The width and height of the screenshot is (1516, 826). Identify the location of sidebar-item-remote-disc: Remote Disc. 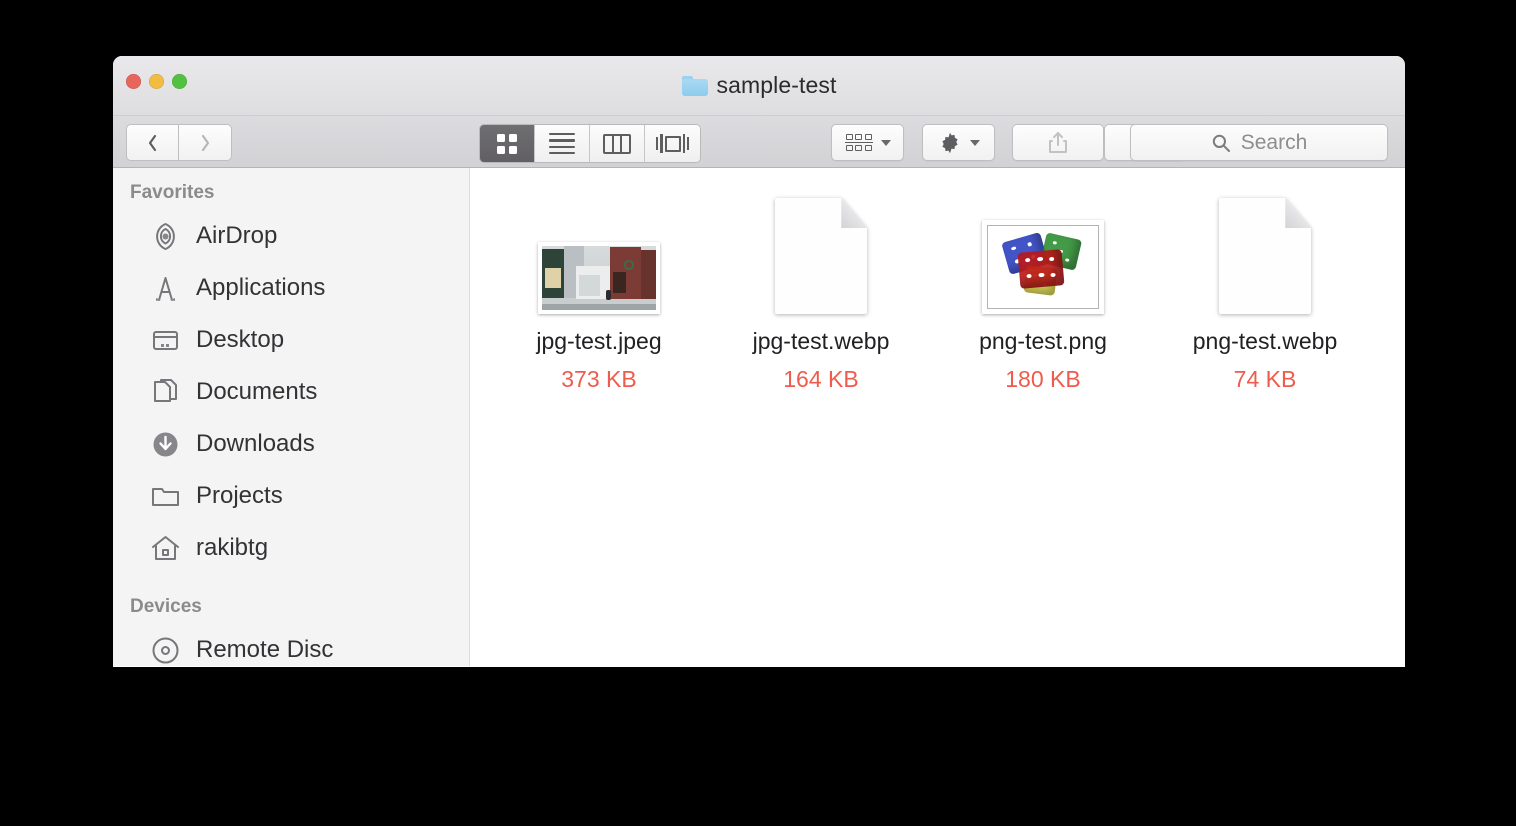
(291, 645).